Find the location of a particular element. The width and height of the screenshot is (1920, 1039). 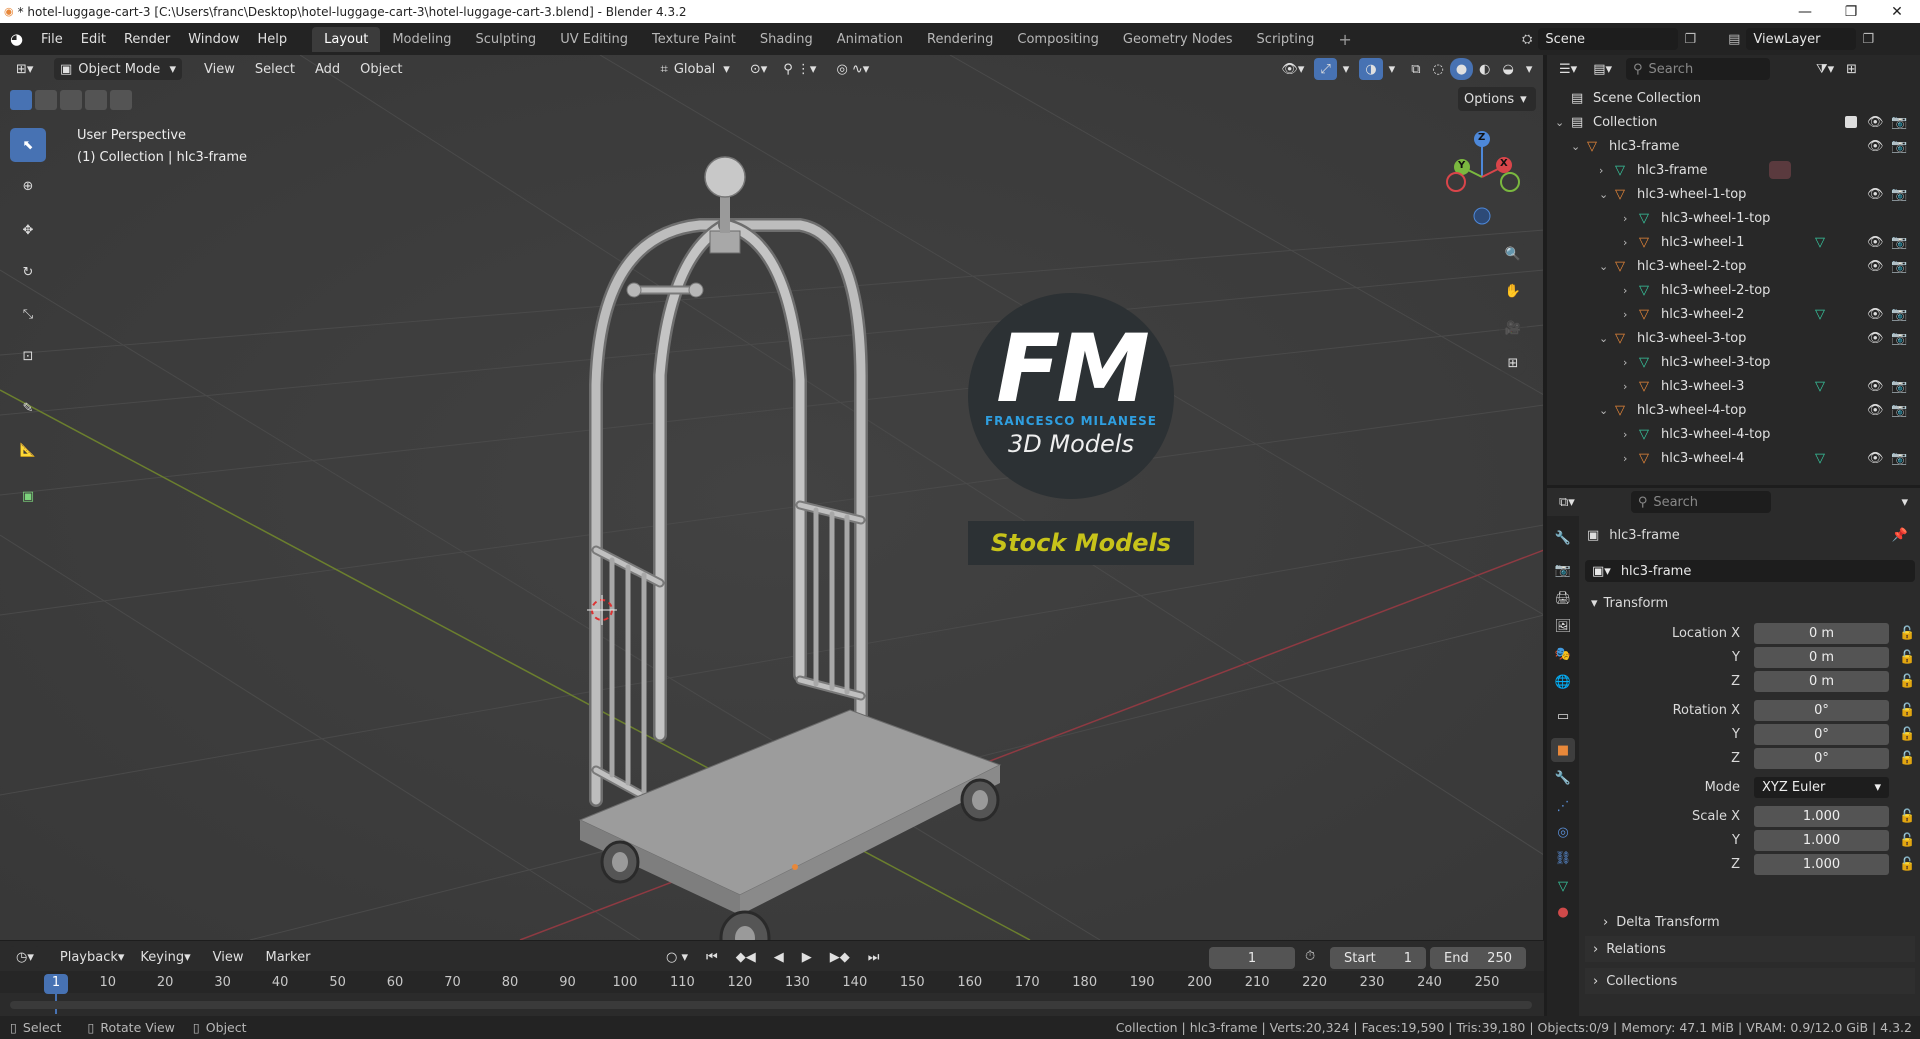

tab-modeling: Modeling is located at coordinates (421, 39).